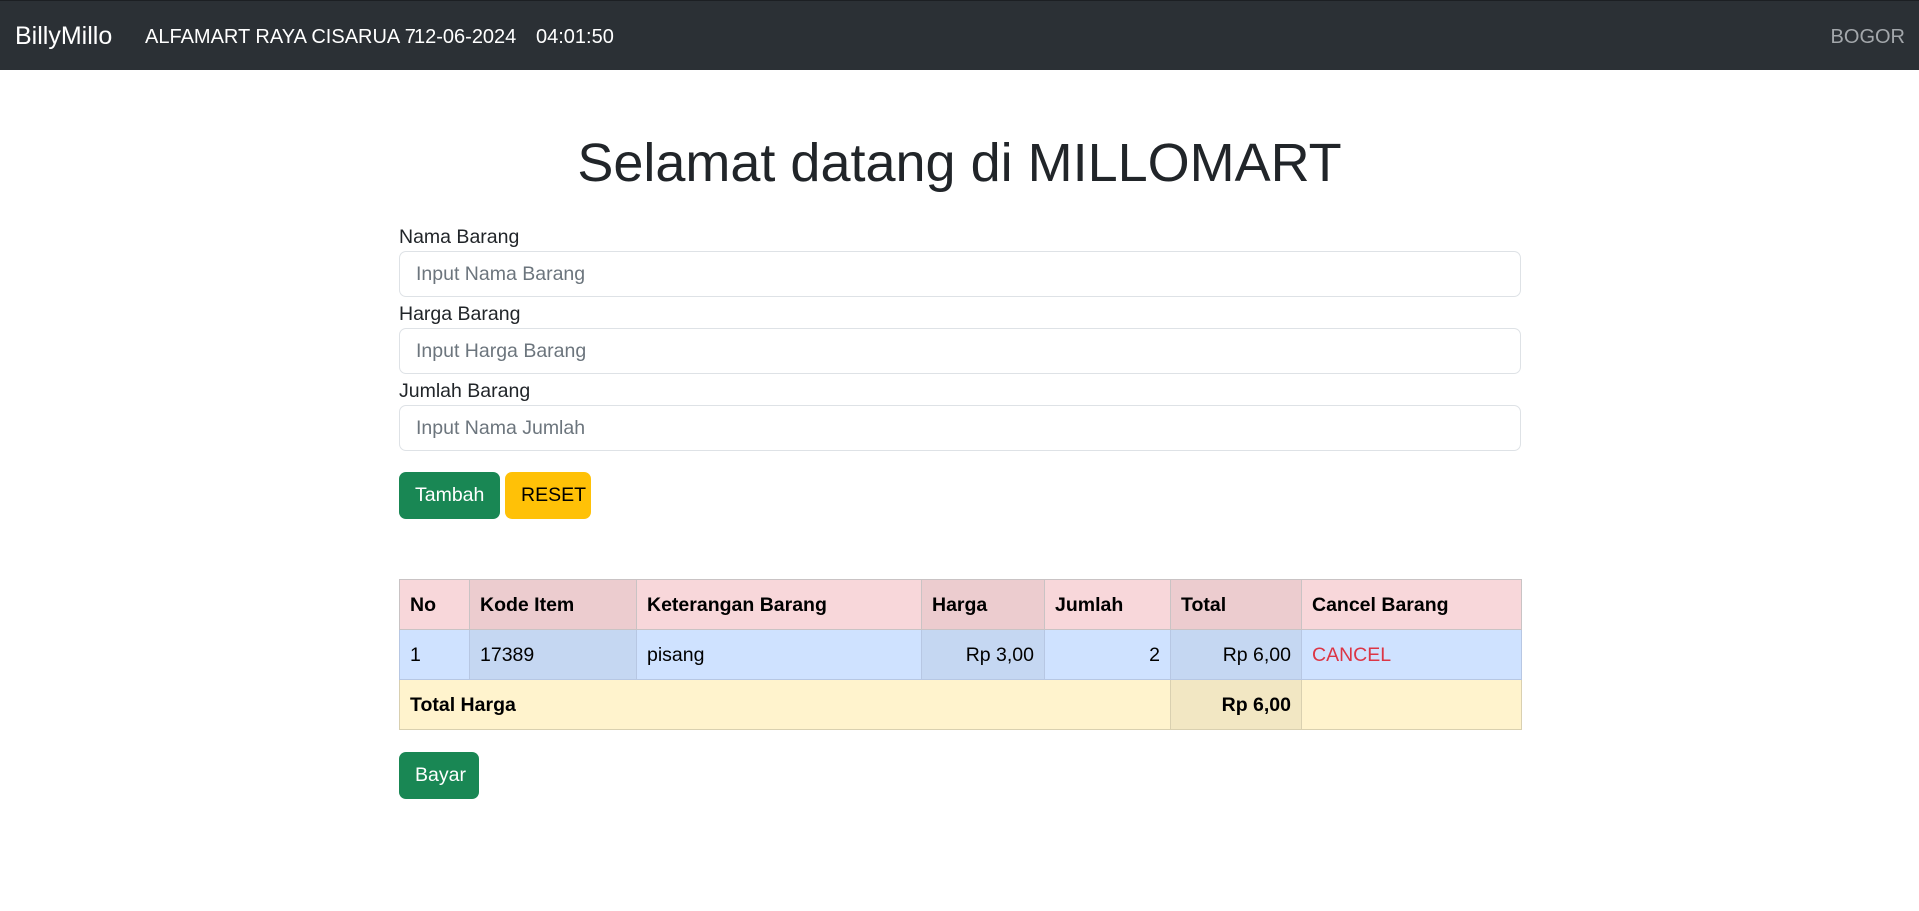 The height and width of the screenshot is (911, 1919). What do you see at coordinates (465, 391) in the screenshot?
I see `jumlah-barang-label: Jumlah Barang` at bounding box center [465, 391].